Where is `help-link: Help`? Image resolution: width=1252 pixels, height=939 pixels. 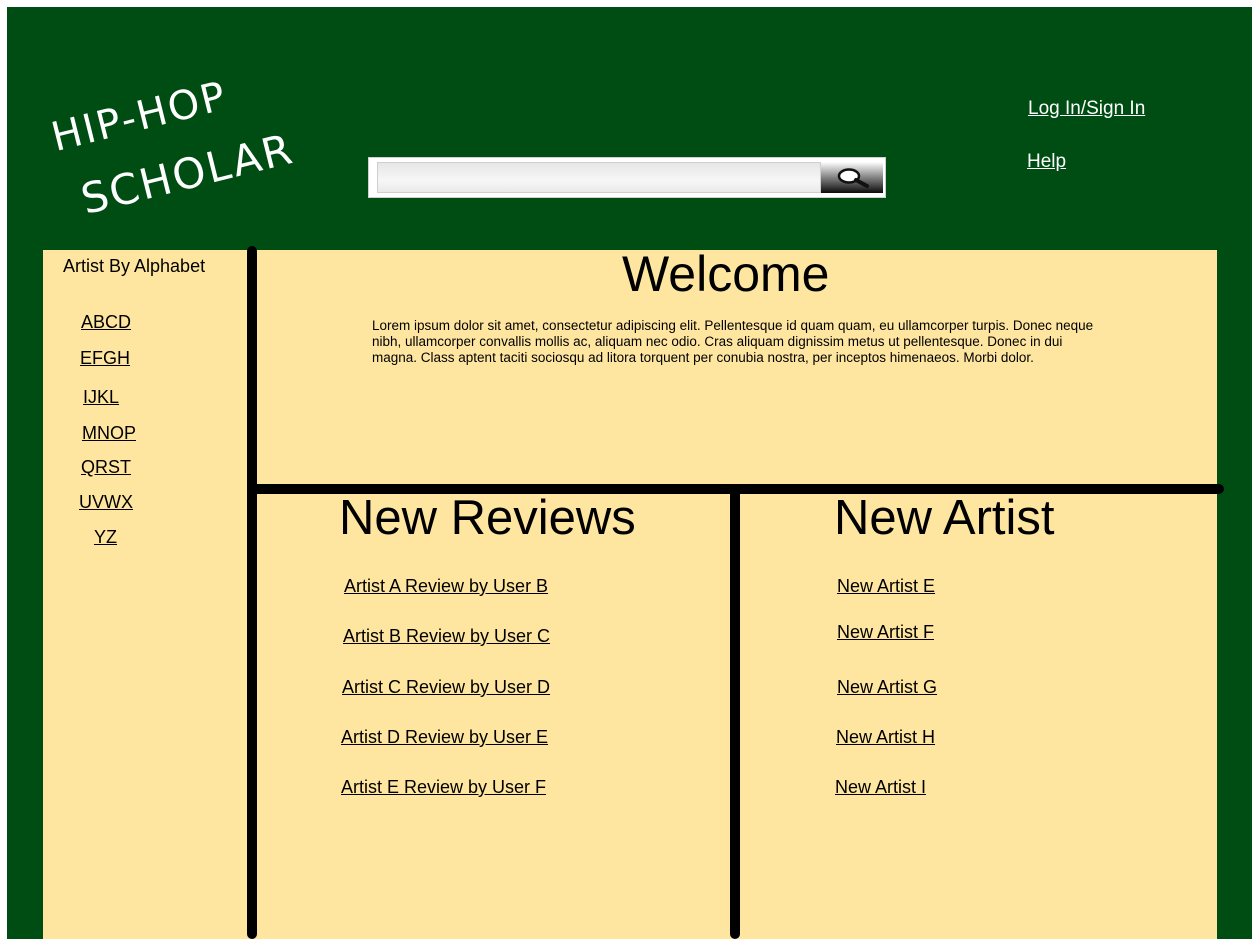 help-link: Help is located at coordinates (1046, 162).